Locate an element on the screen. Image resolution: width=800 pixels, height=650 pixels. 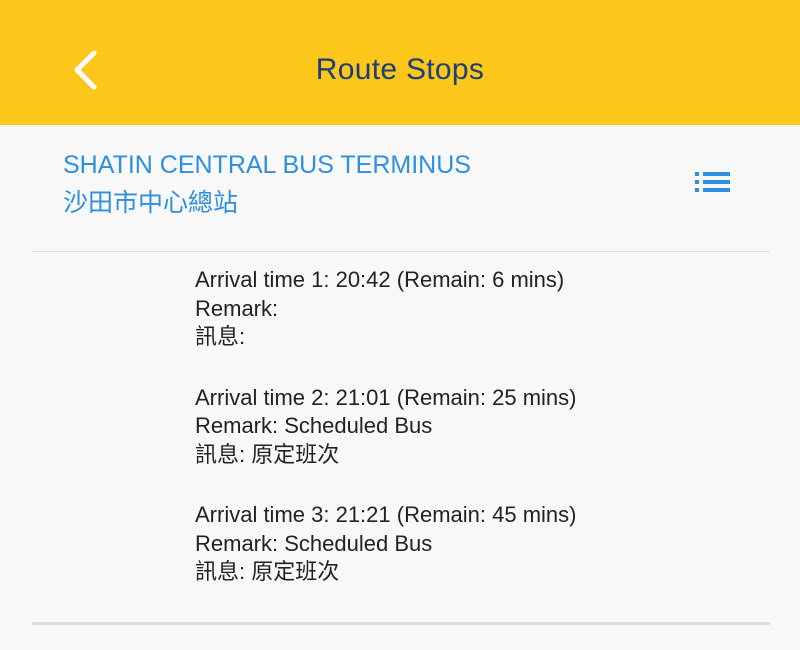
arrival-time: Arrival time 2: 21:01 (Remain: 25 mins) is located at coordinates (386, 397).